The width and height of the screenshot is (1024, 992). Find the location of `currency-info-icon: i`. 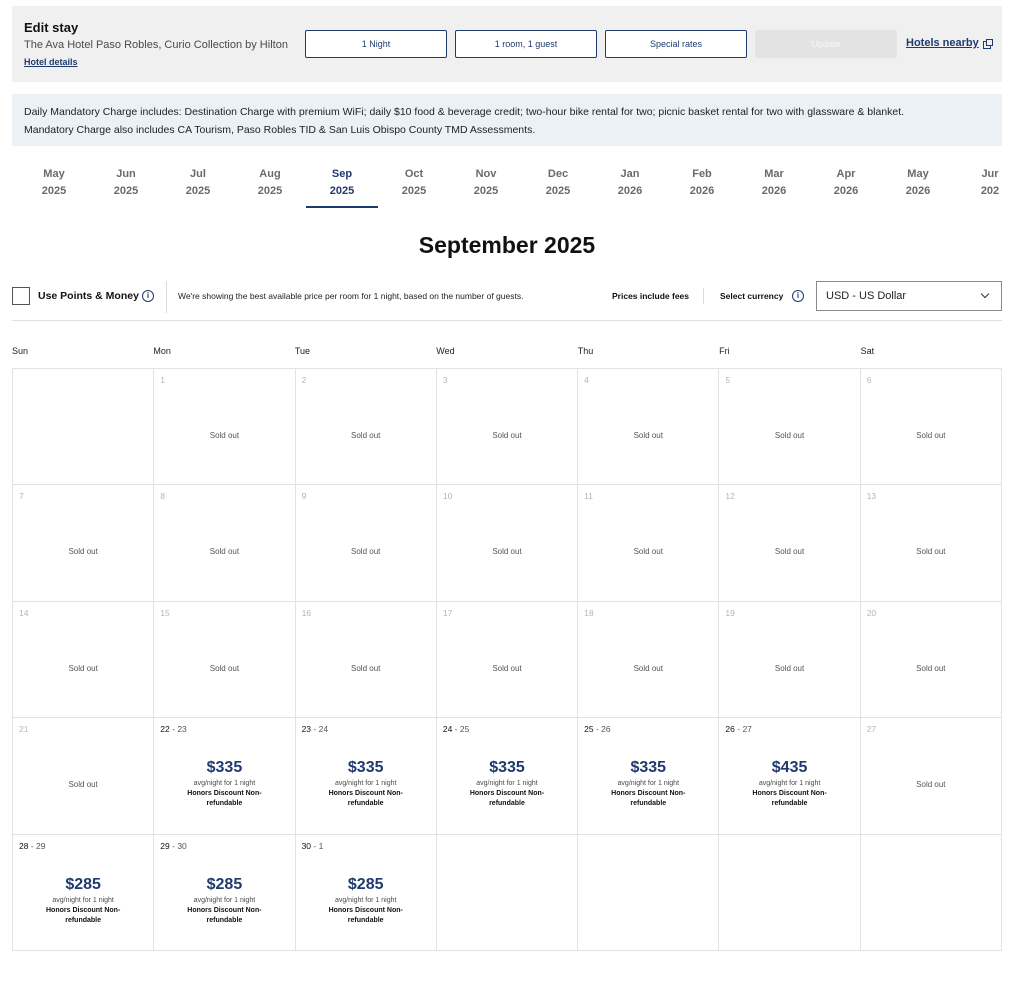

currency-info-icon: i is located at coordinates (798, 296).